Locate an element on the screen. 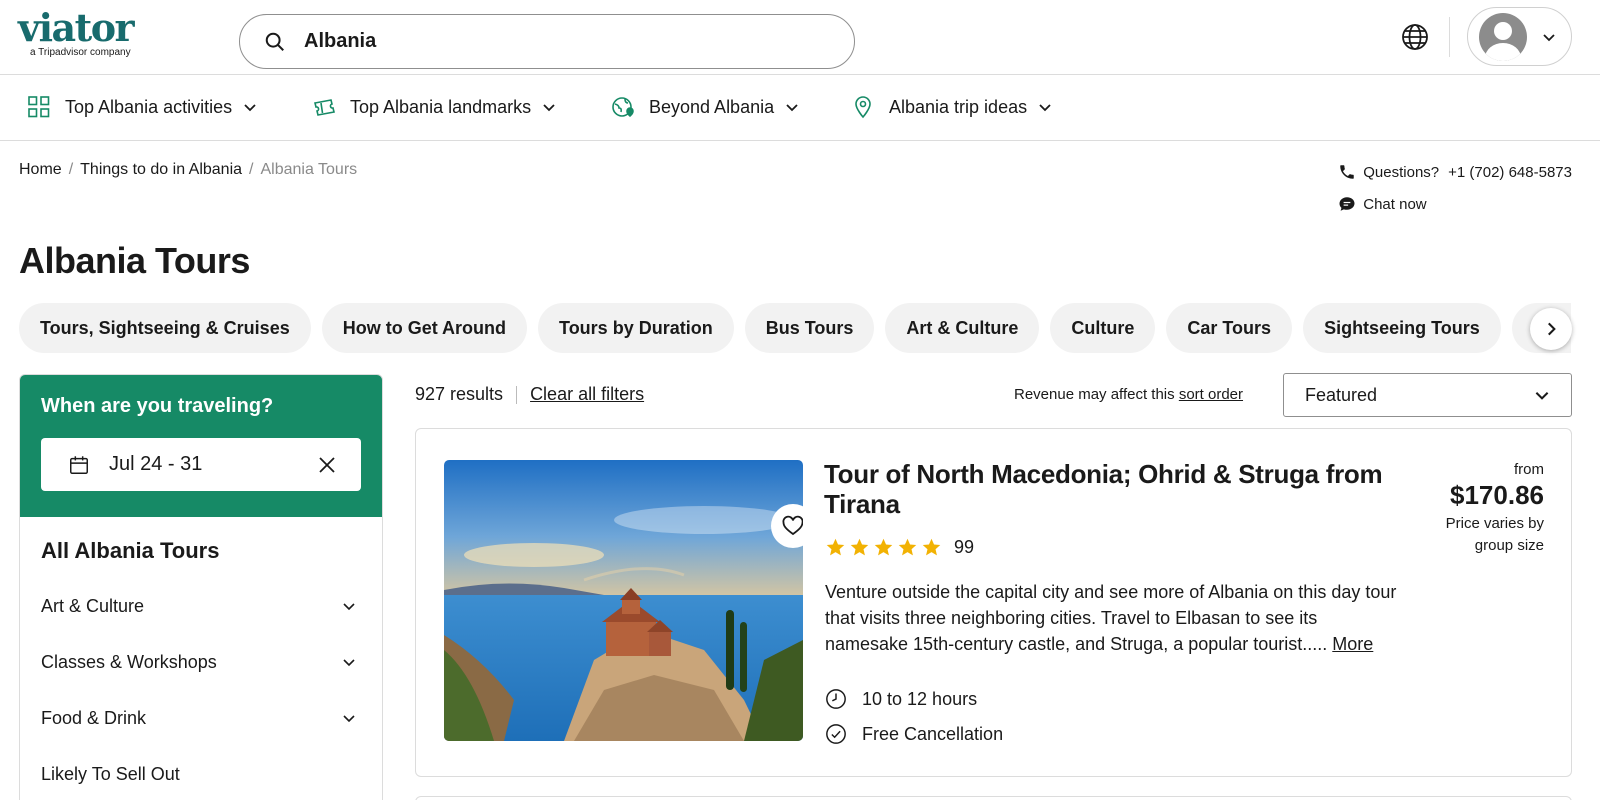  globe-pin-icon is located at coordinates (623, 107).